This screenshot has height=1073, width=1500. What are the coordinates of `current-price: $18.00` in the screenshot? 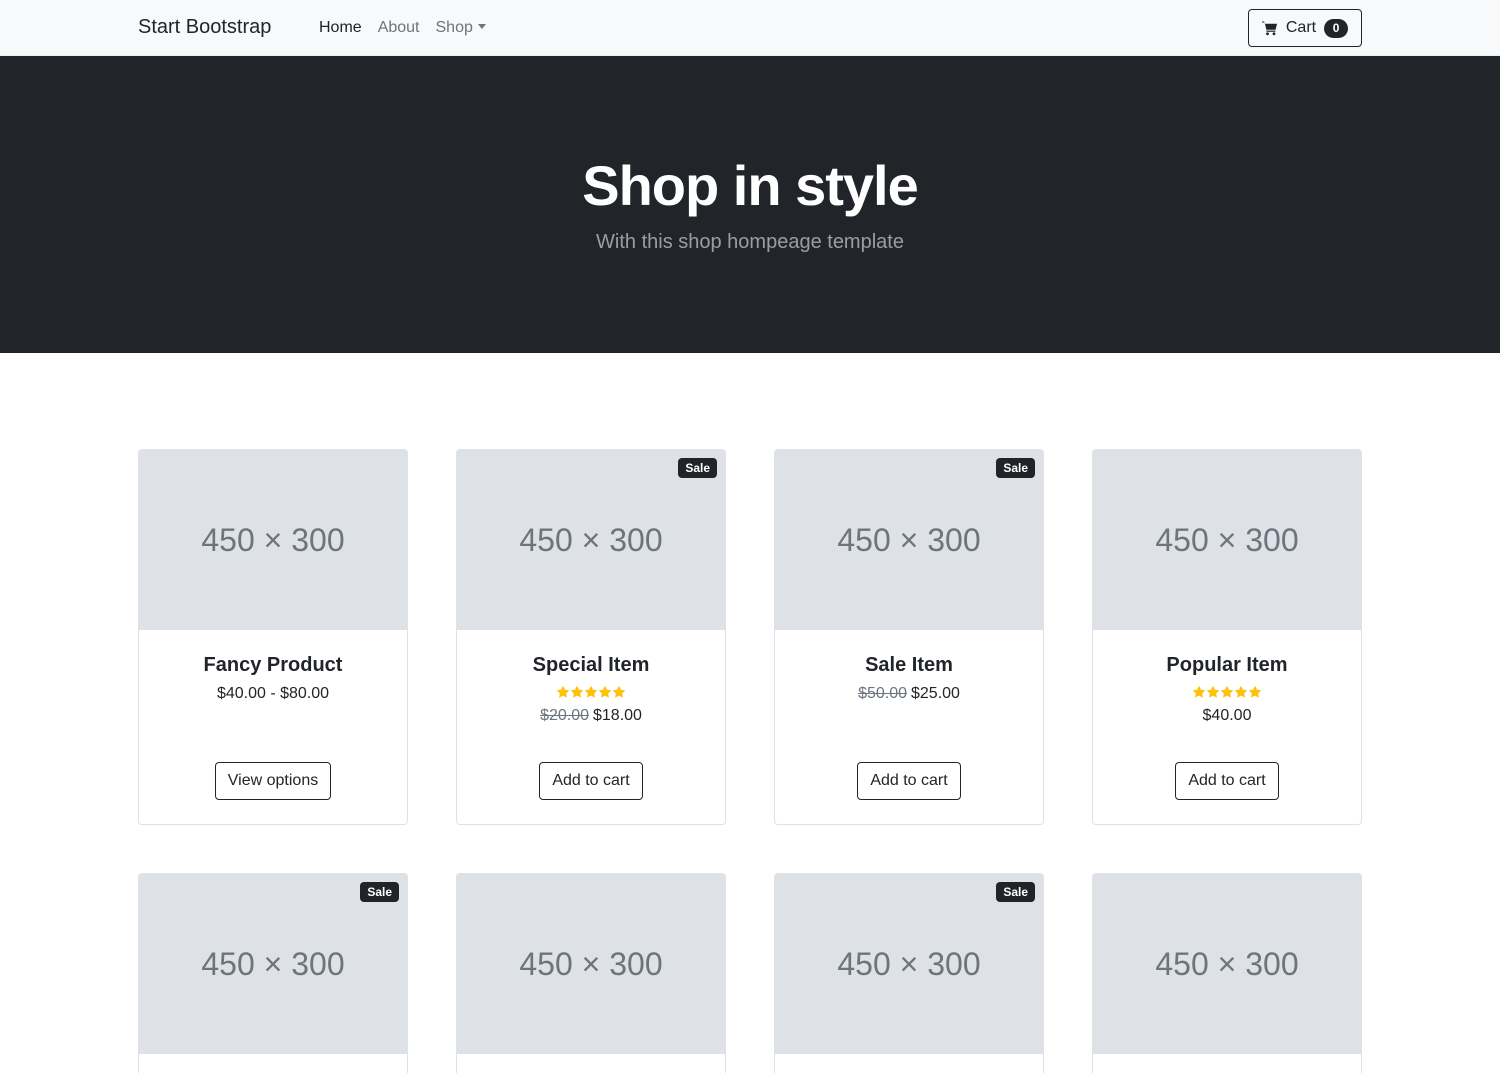 It's located at (617, 715).